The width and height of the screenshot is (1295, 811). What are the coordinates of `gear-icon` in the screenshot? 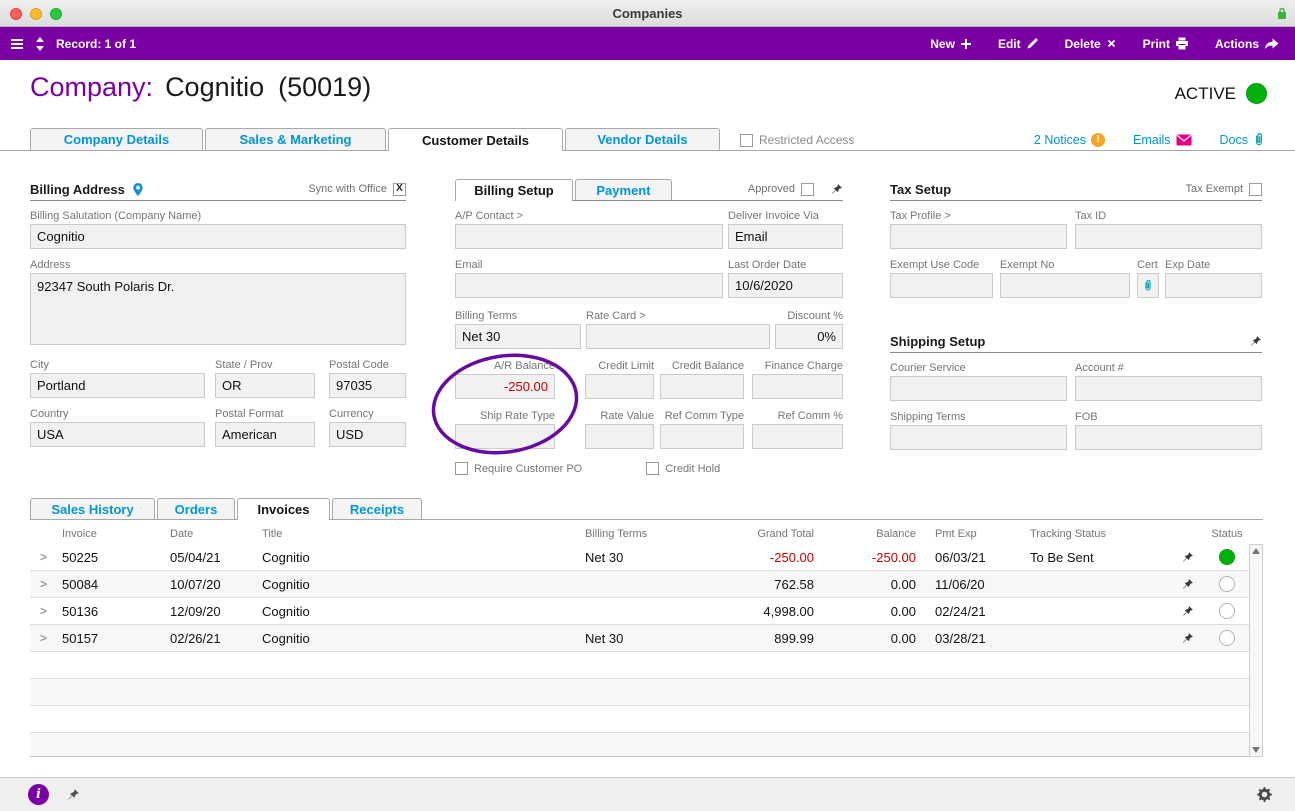 It's located at (1264, 794).